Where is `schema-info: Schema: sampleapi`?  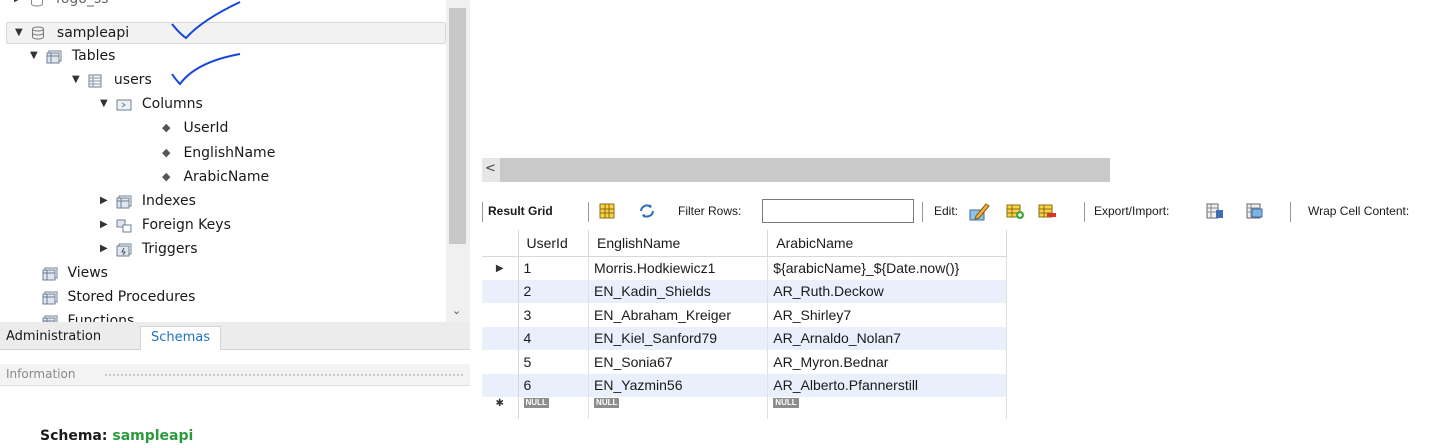 schema-info: Schema: sampleapi is located at coordinates (116, 436).